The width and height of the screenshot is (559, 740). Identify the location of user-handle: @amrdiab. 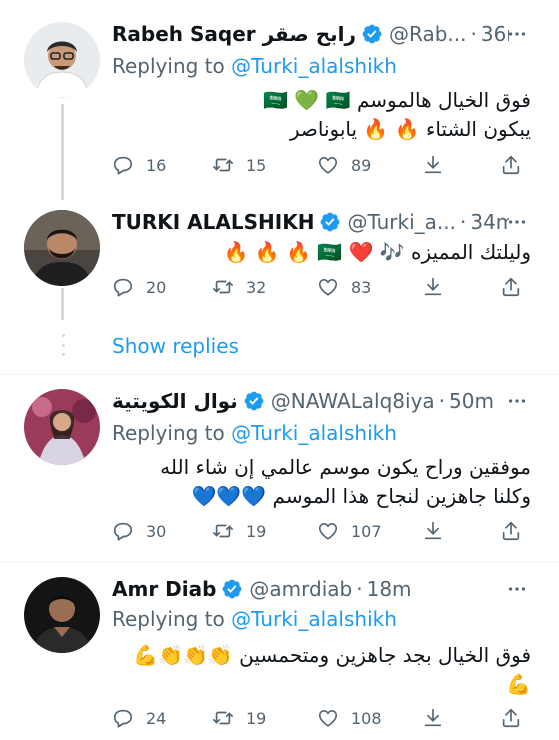
(300, 589).